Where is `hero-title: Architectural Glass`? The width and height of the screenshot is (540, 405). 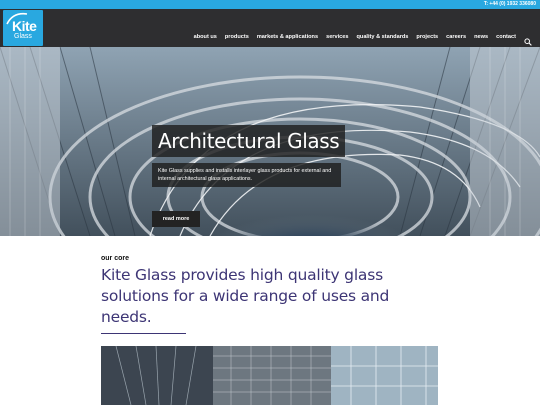
hero-title: Architectural Glass is located at coordinates (249, 141).